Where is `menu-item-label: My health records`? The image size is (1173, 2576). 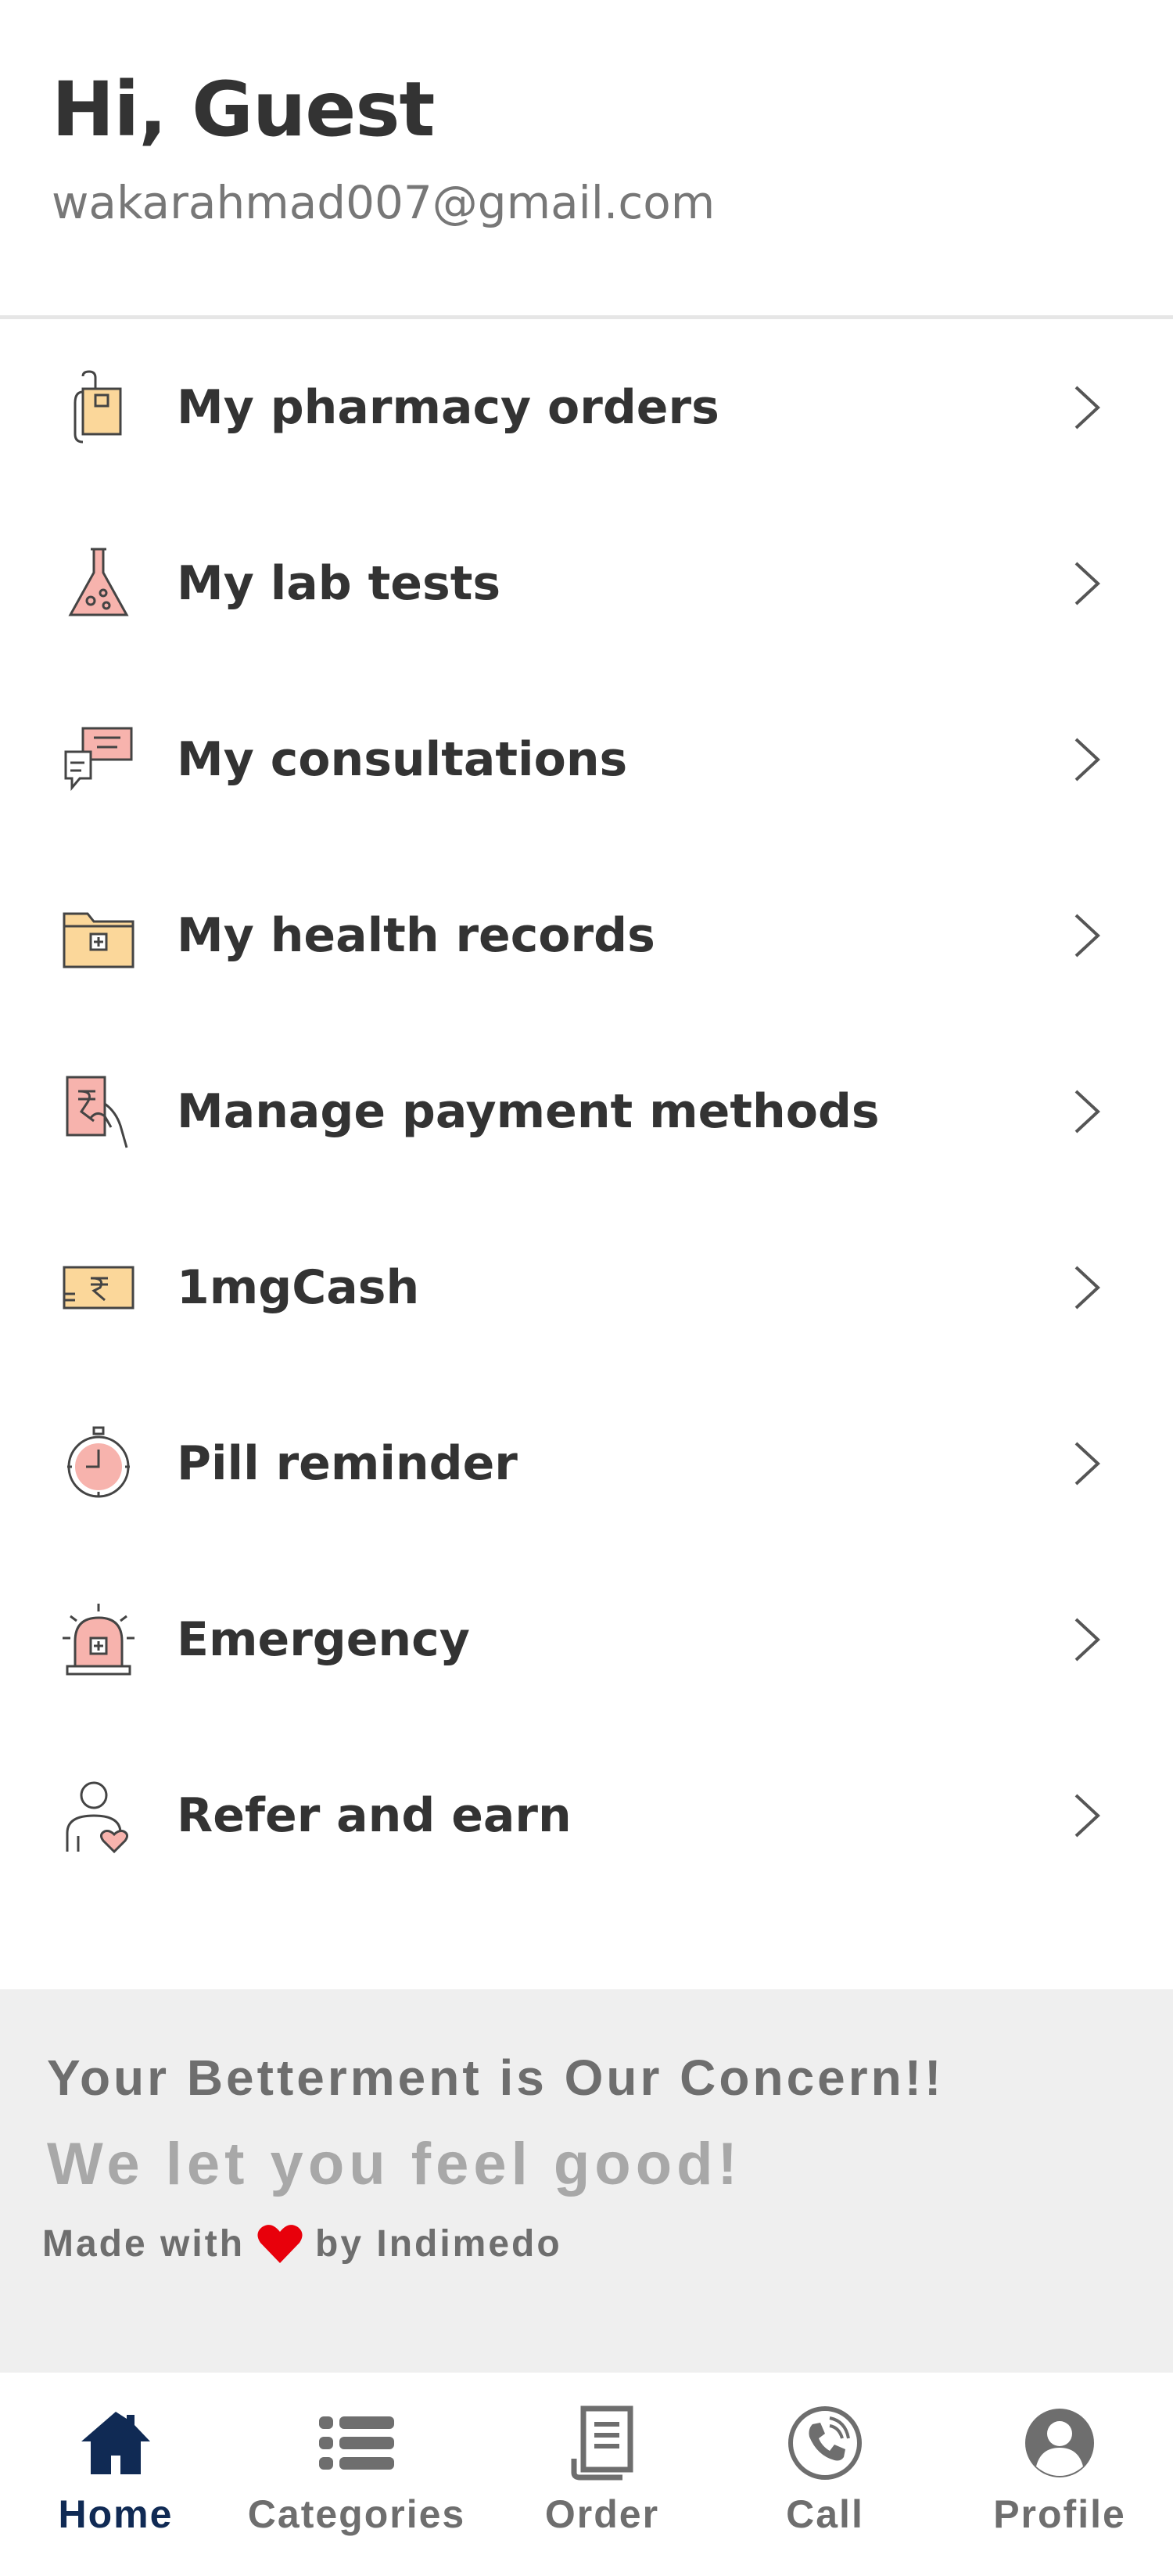
menu-item-label: My health records is located at coordinates (416, 935).